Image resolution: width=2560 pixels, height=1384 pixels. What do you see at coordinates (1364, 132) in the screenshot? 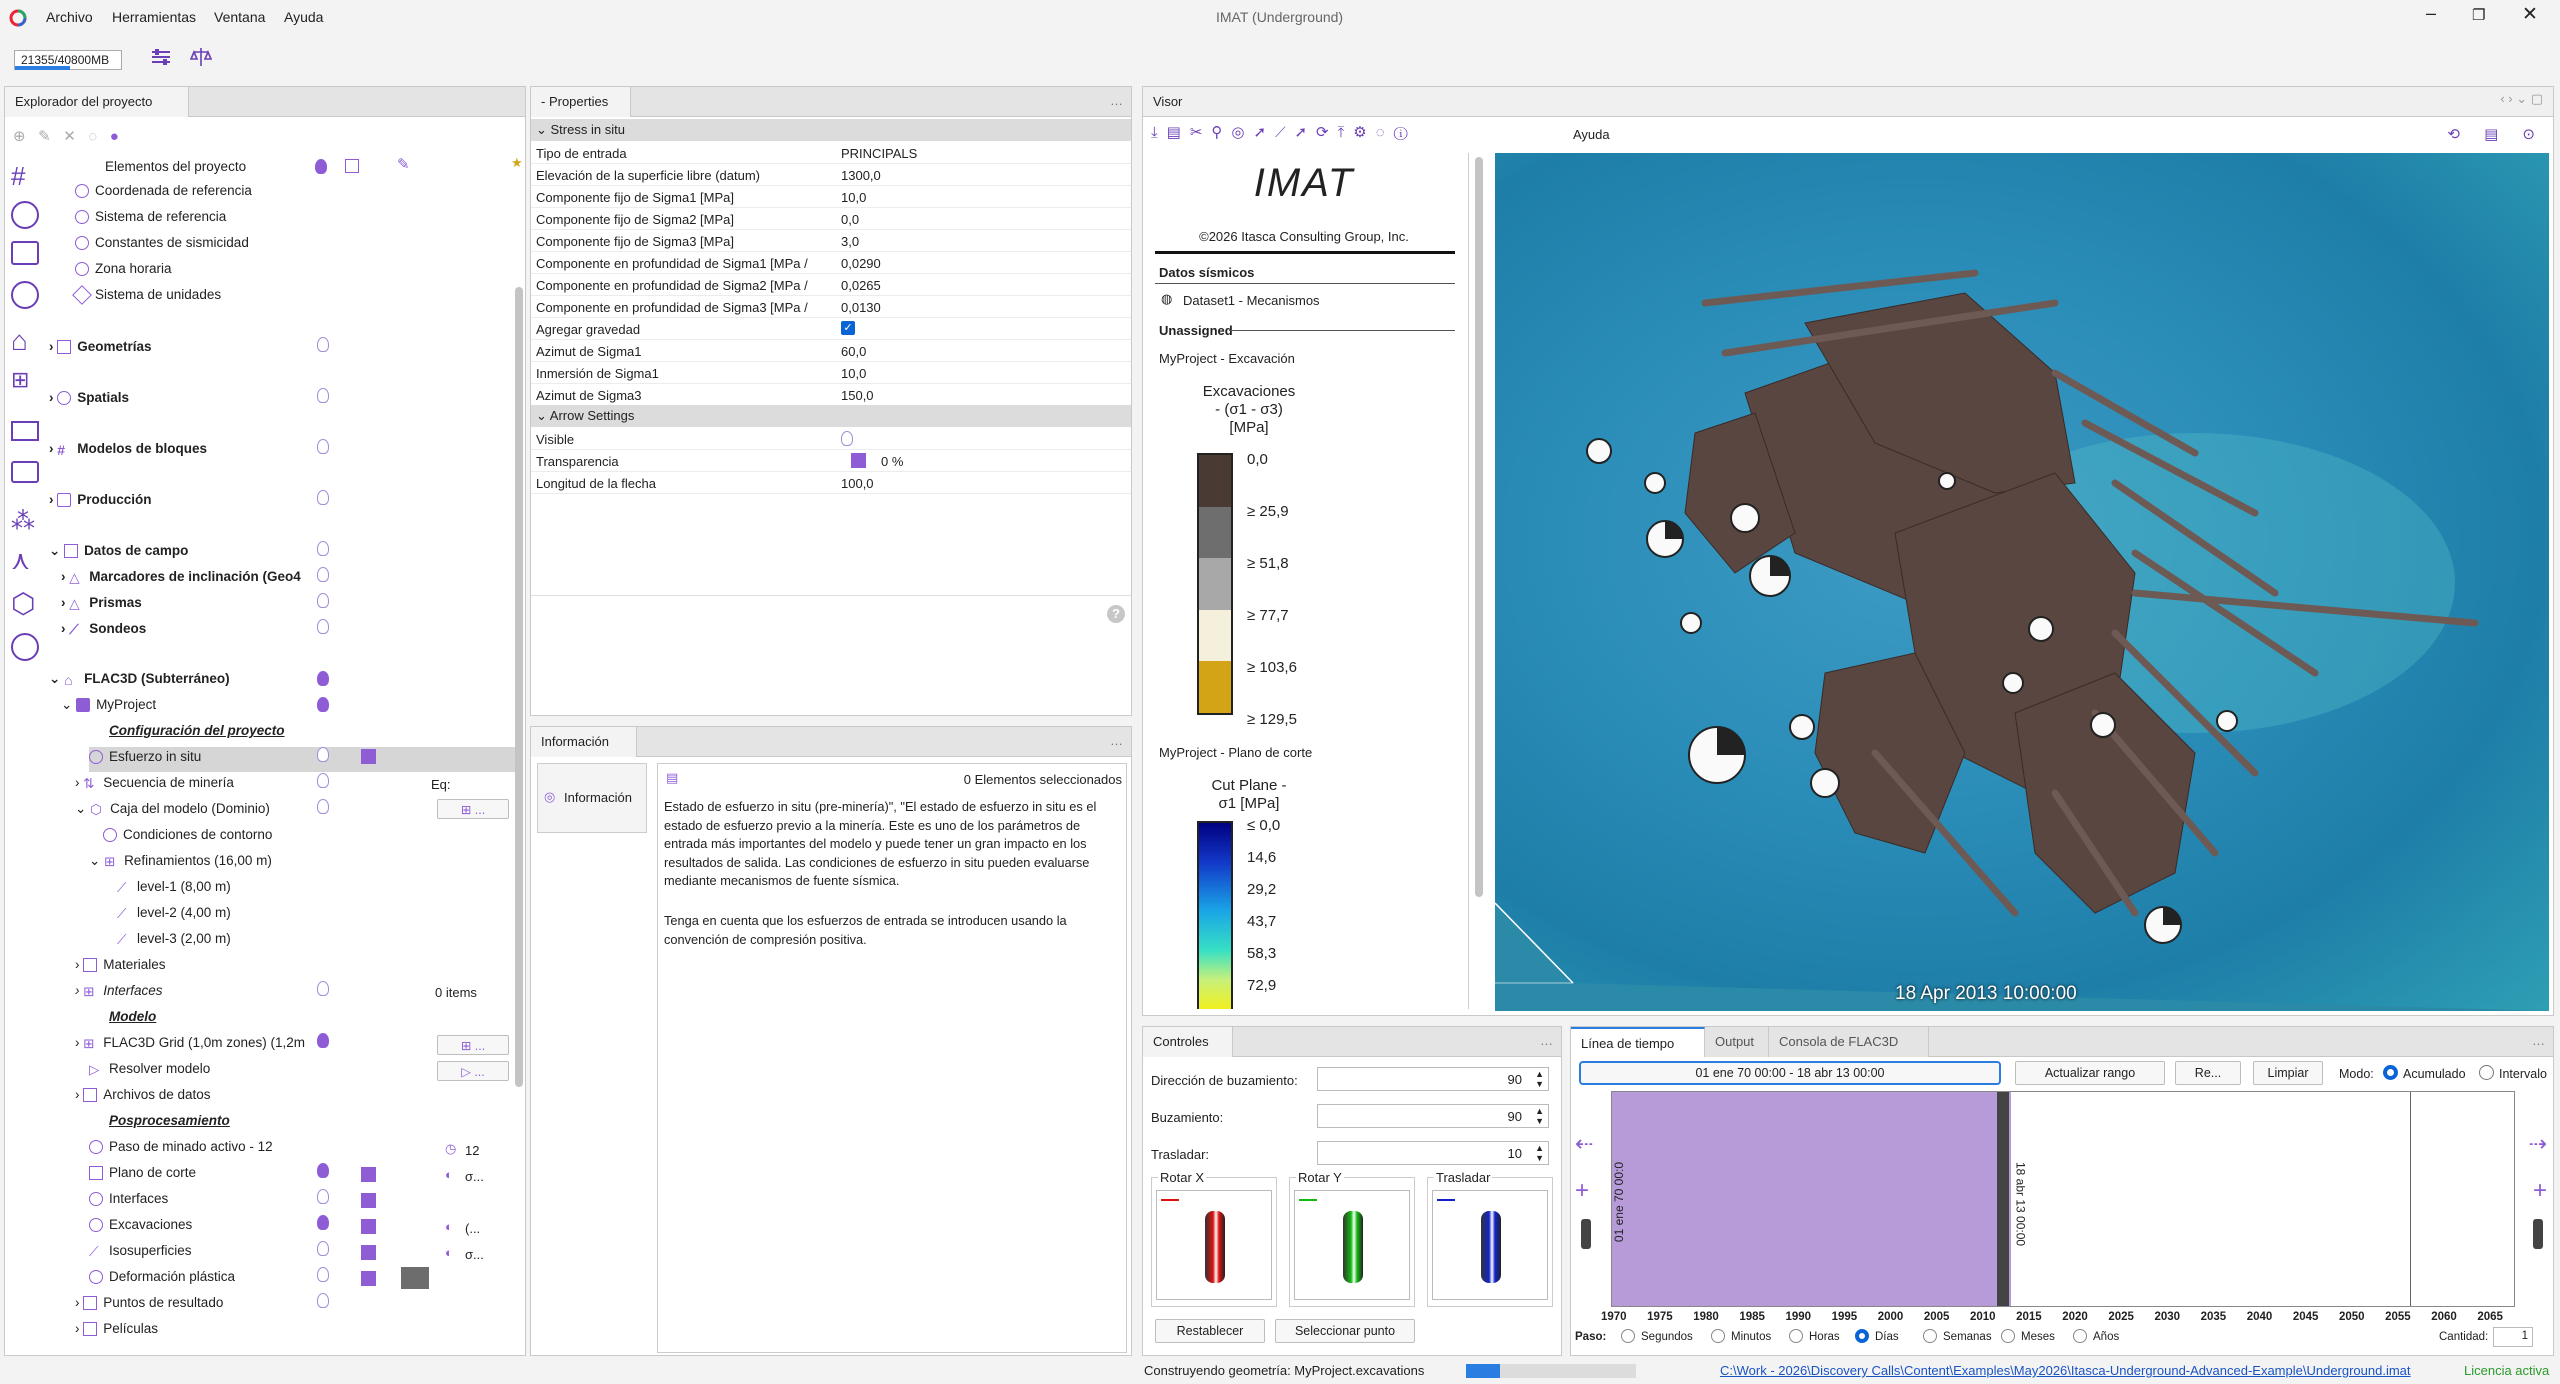
I see `settings-icon: ⚙` at bounding box center [1364, 132].